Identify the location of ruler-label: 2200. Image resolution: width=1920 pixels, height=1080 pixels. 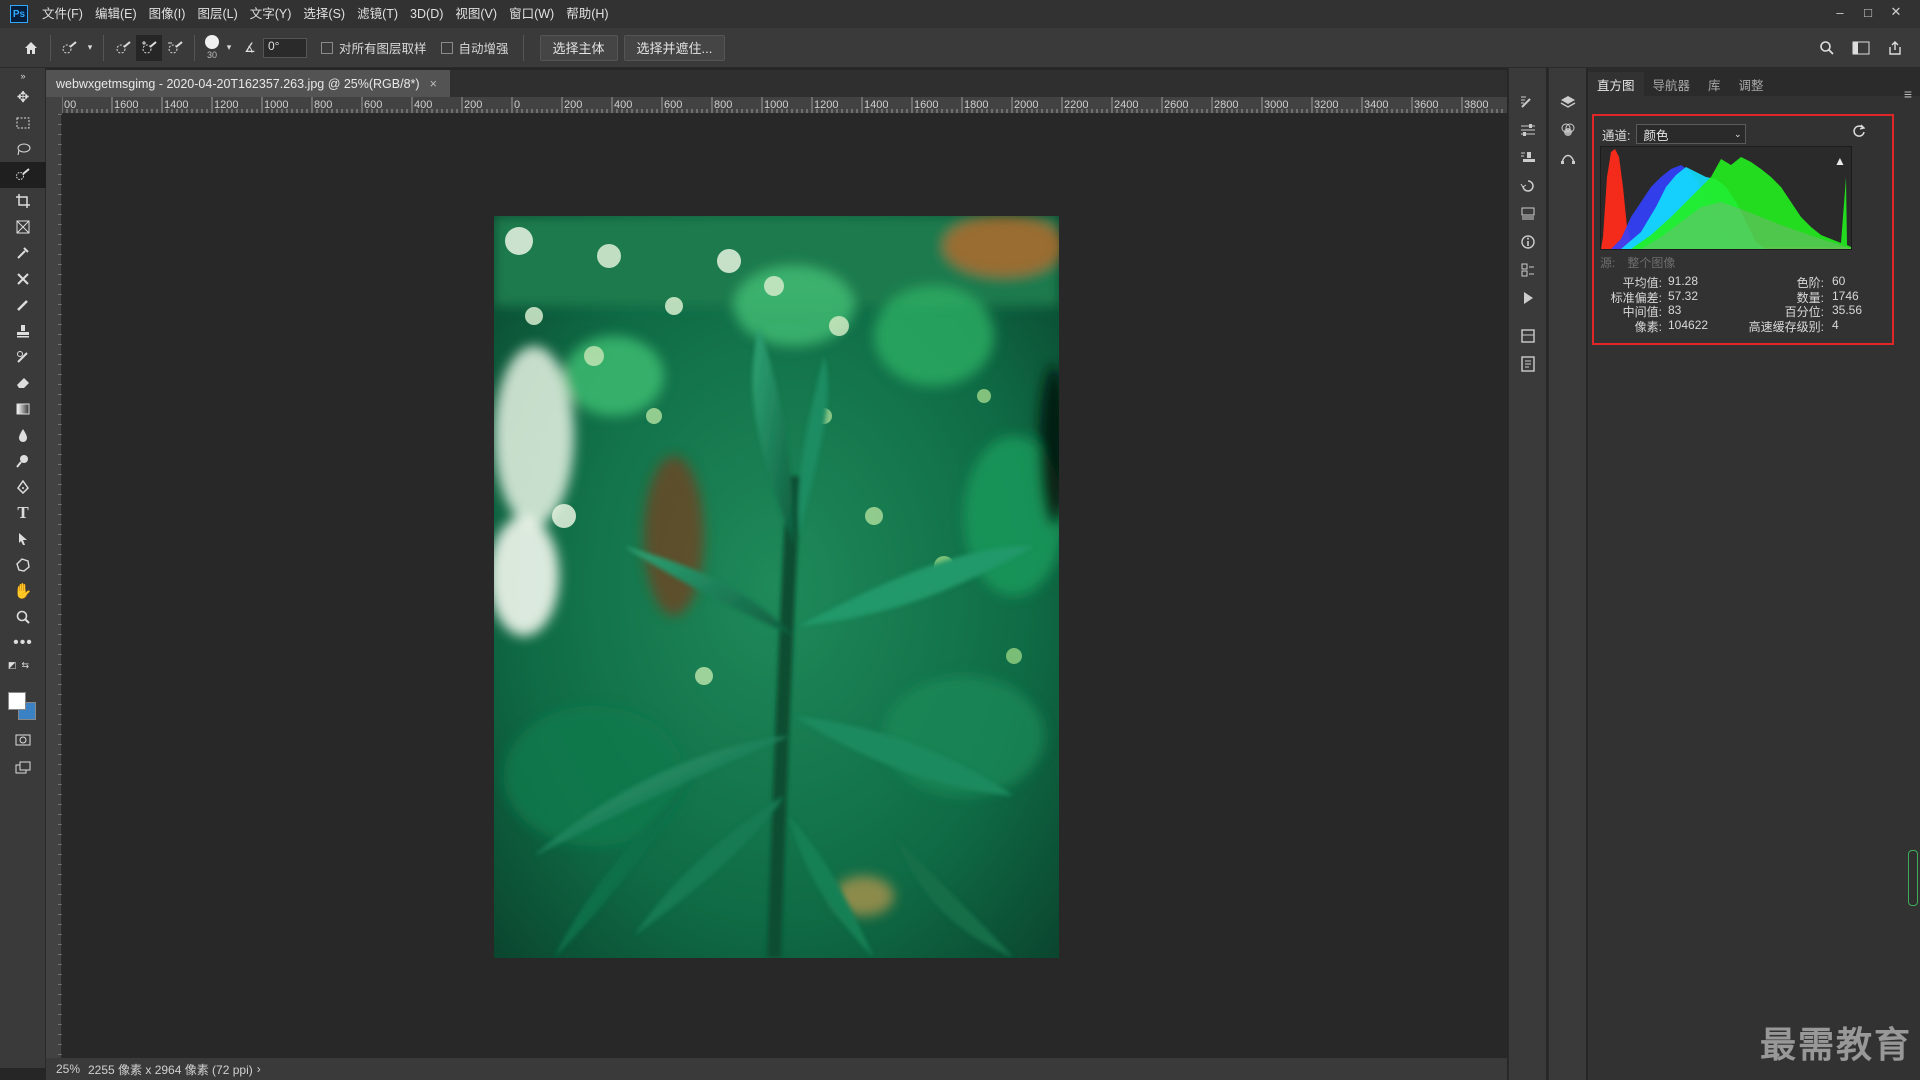
(1076, 105).